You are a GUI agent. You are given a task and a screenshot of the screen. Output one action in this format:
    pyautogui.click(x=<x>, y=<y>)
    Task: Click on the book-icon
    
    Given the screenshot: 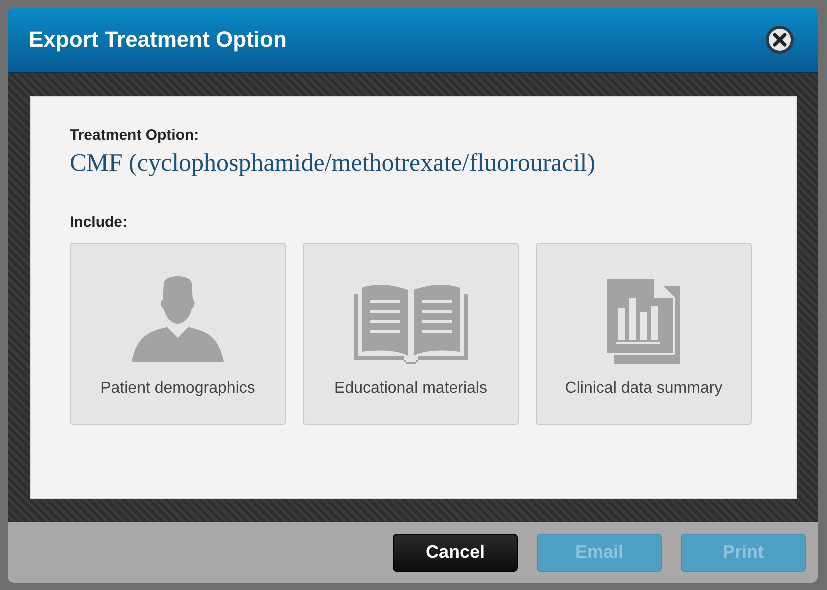 What is the action you would take?
    pyautogui.click(x=411, y=324)
    